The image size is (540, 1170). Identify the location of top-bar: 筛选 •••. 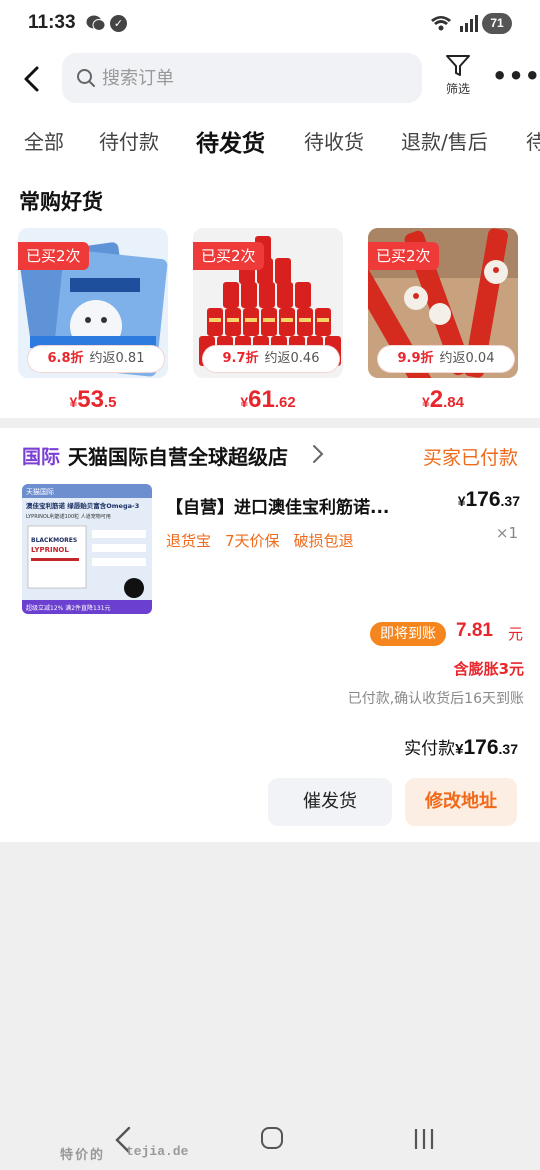
(270, 81).